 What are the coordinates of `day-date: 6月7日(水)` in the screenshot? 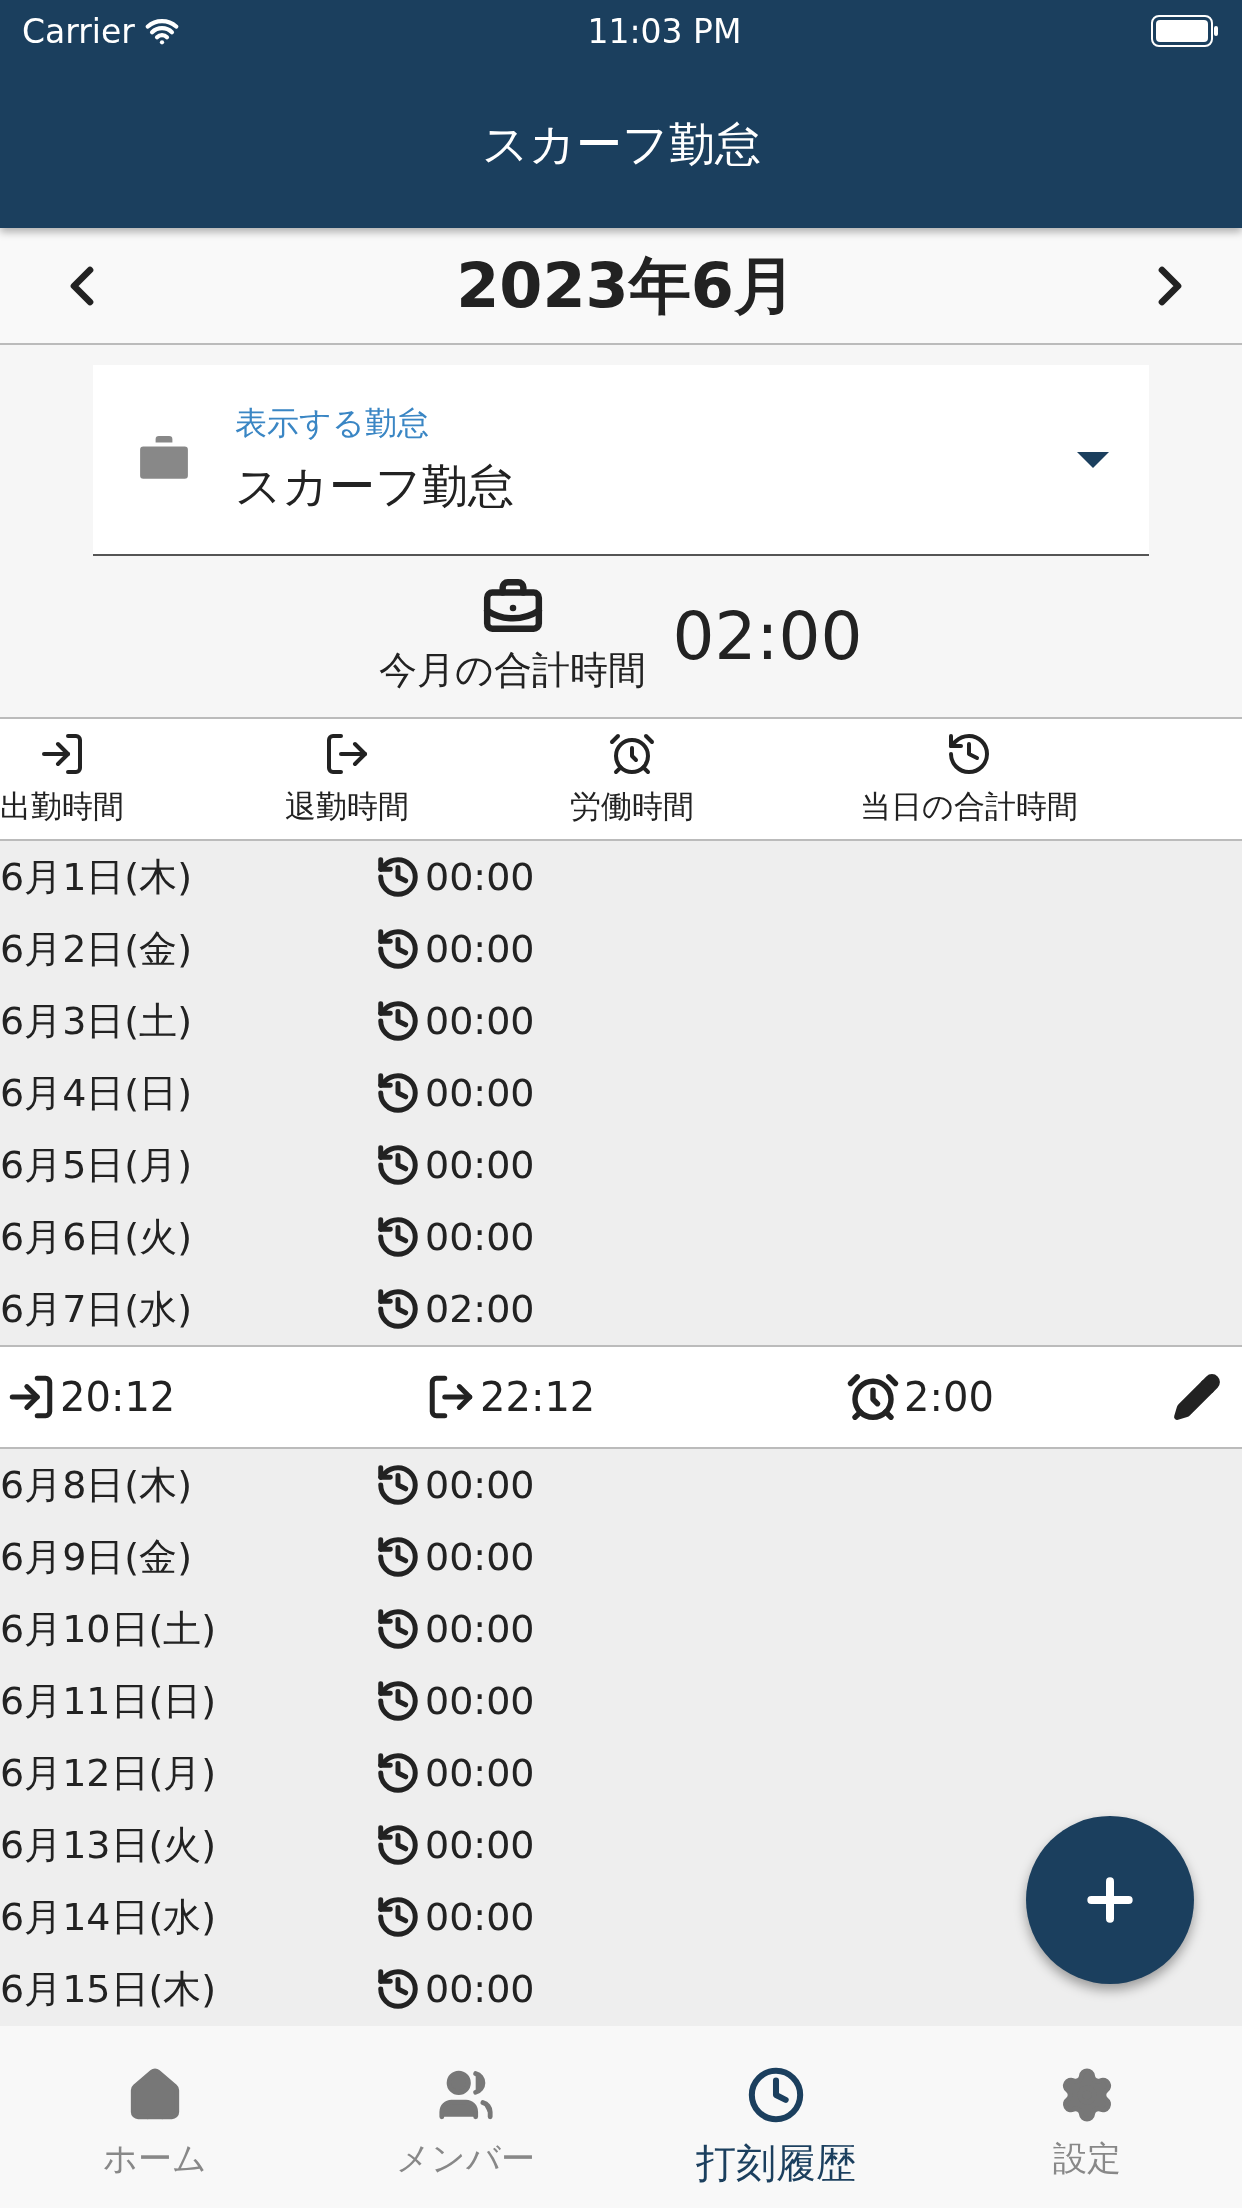 It's located at (96, 1309).